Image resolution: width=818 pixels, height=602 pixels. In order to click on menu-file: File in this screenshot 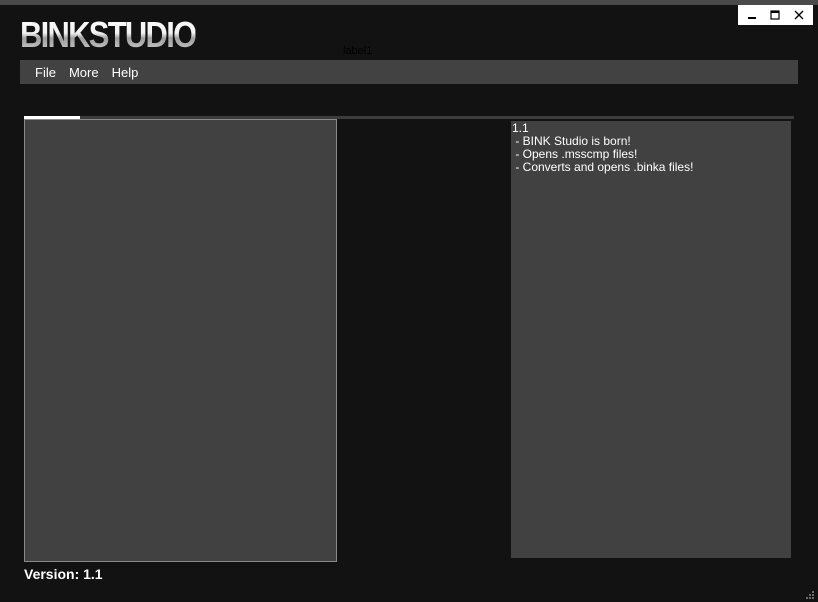, I will do `click(42, 72)`.